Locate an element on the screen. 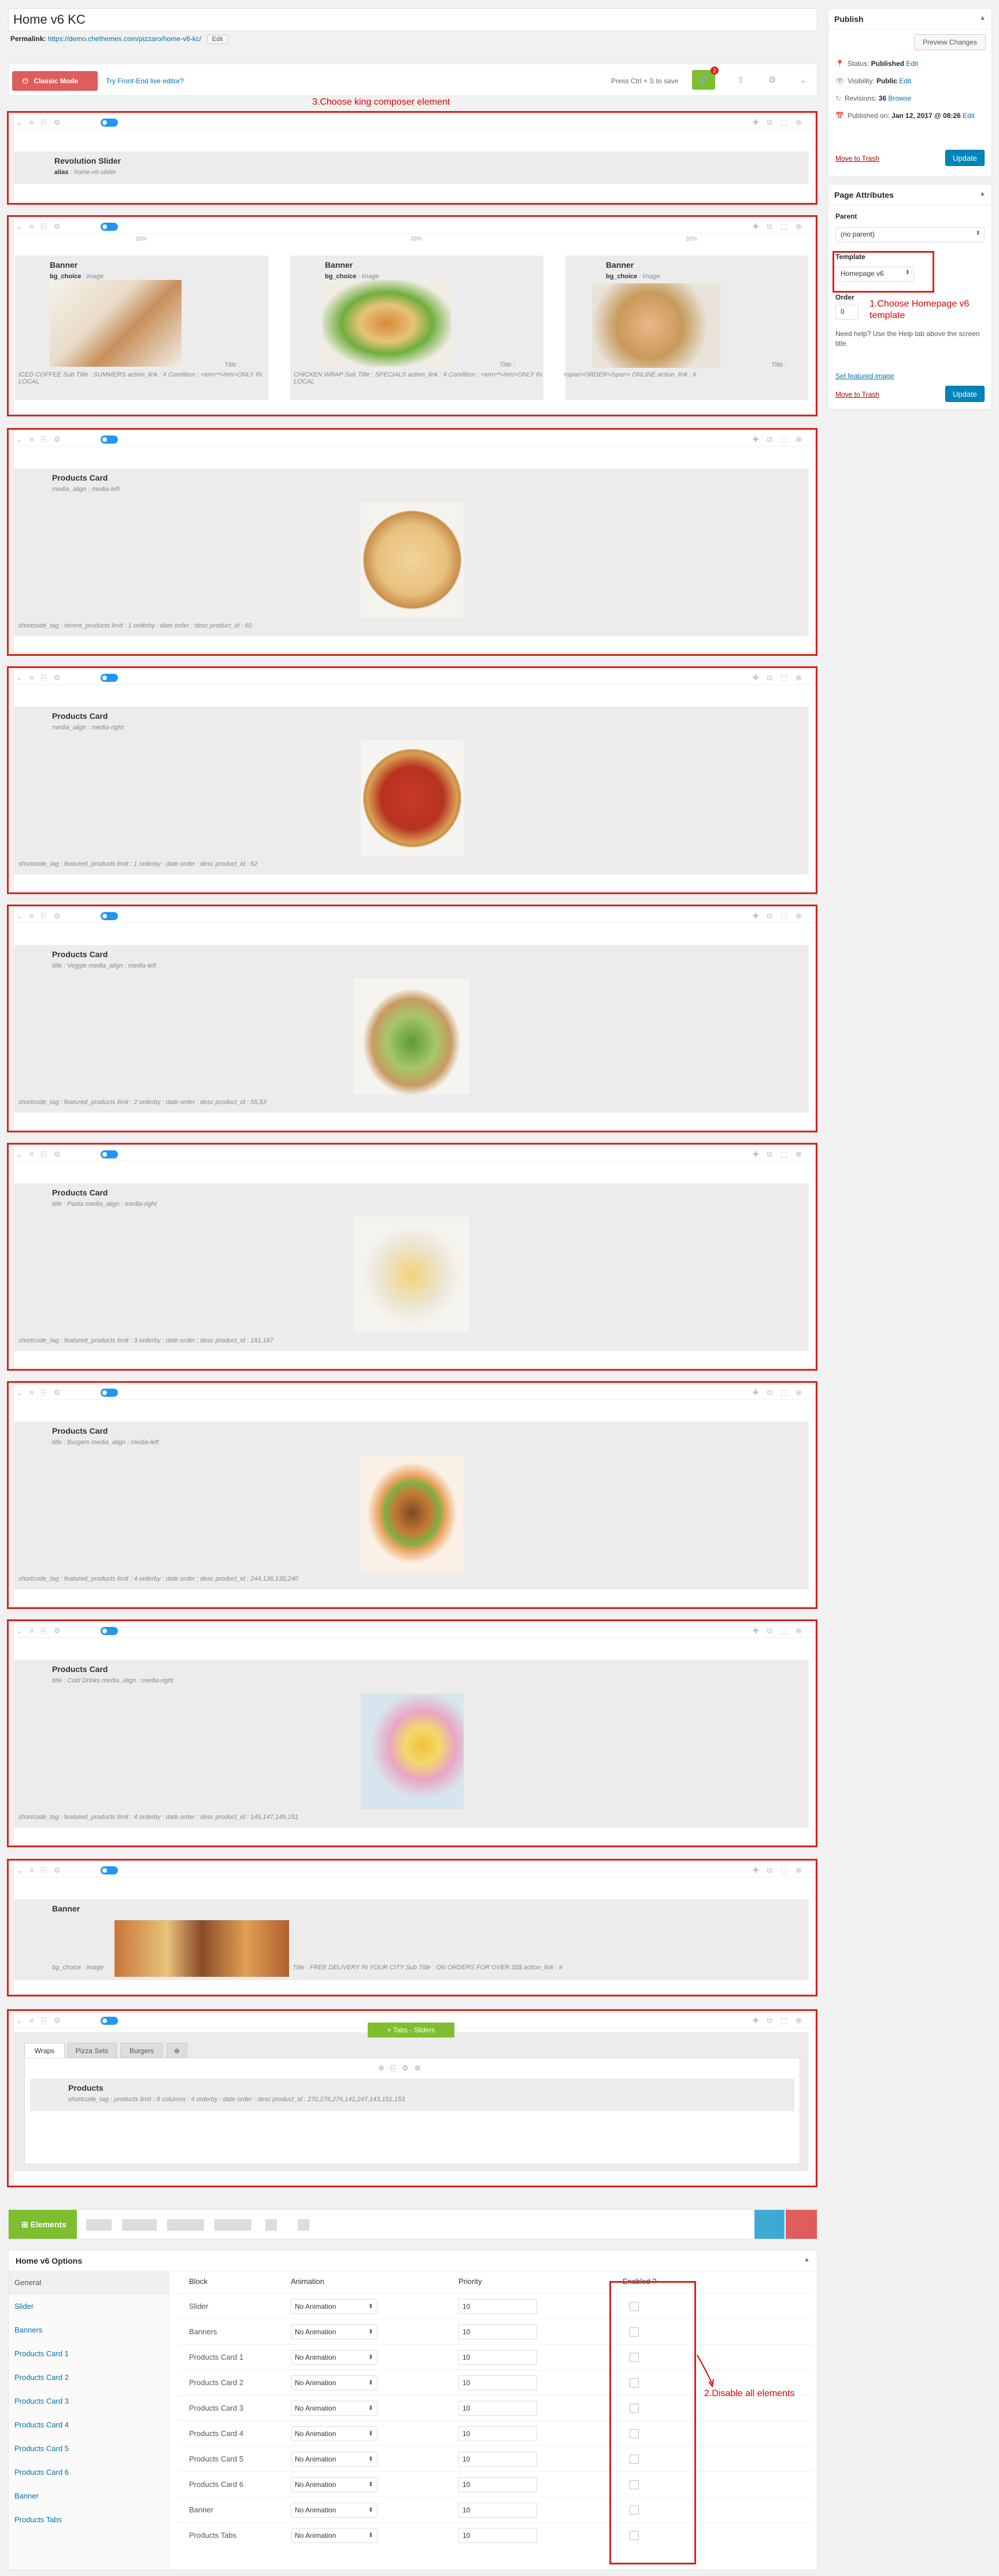  preview-changes-button: Preview Changes is located at coordinates (950, 42).